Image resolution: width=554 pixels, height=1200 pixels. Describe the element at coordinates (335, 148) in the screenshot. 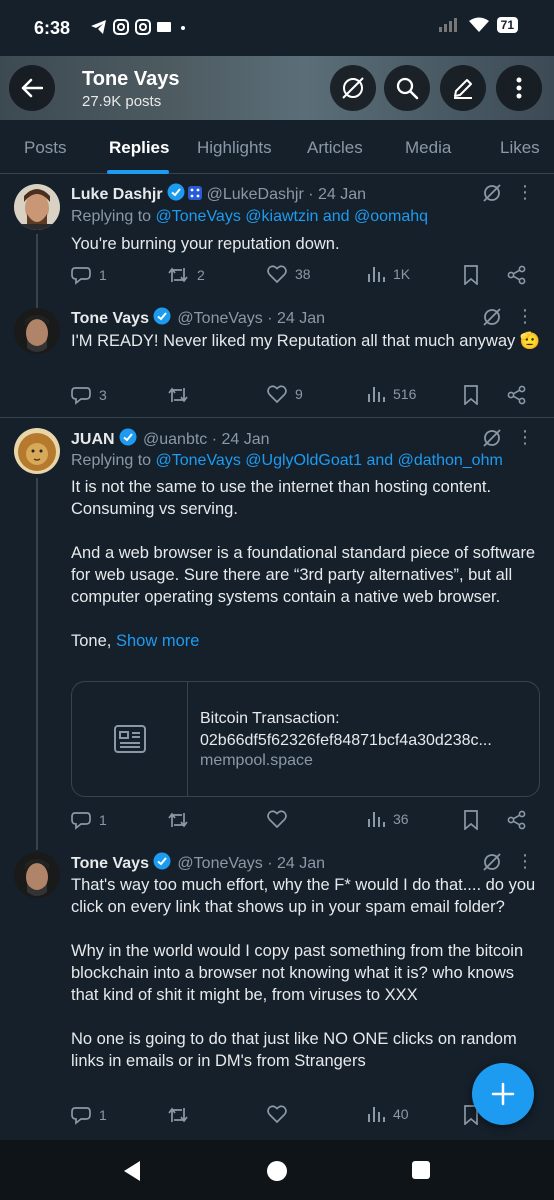

I see `tab-articles: Articles` at that location.